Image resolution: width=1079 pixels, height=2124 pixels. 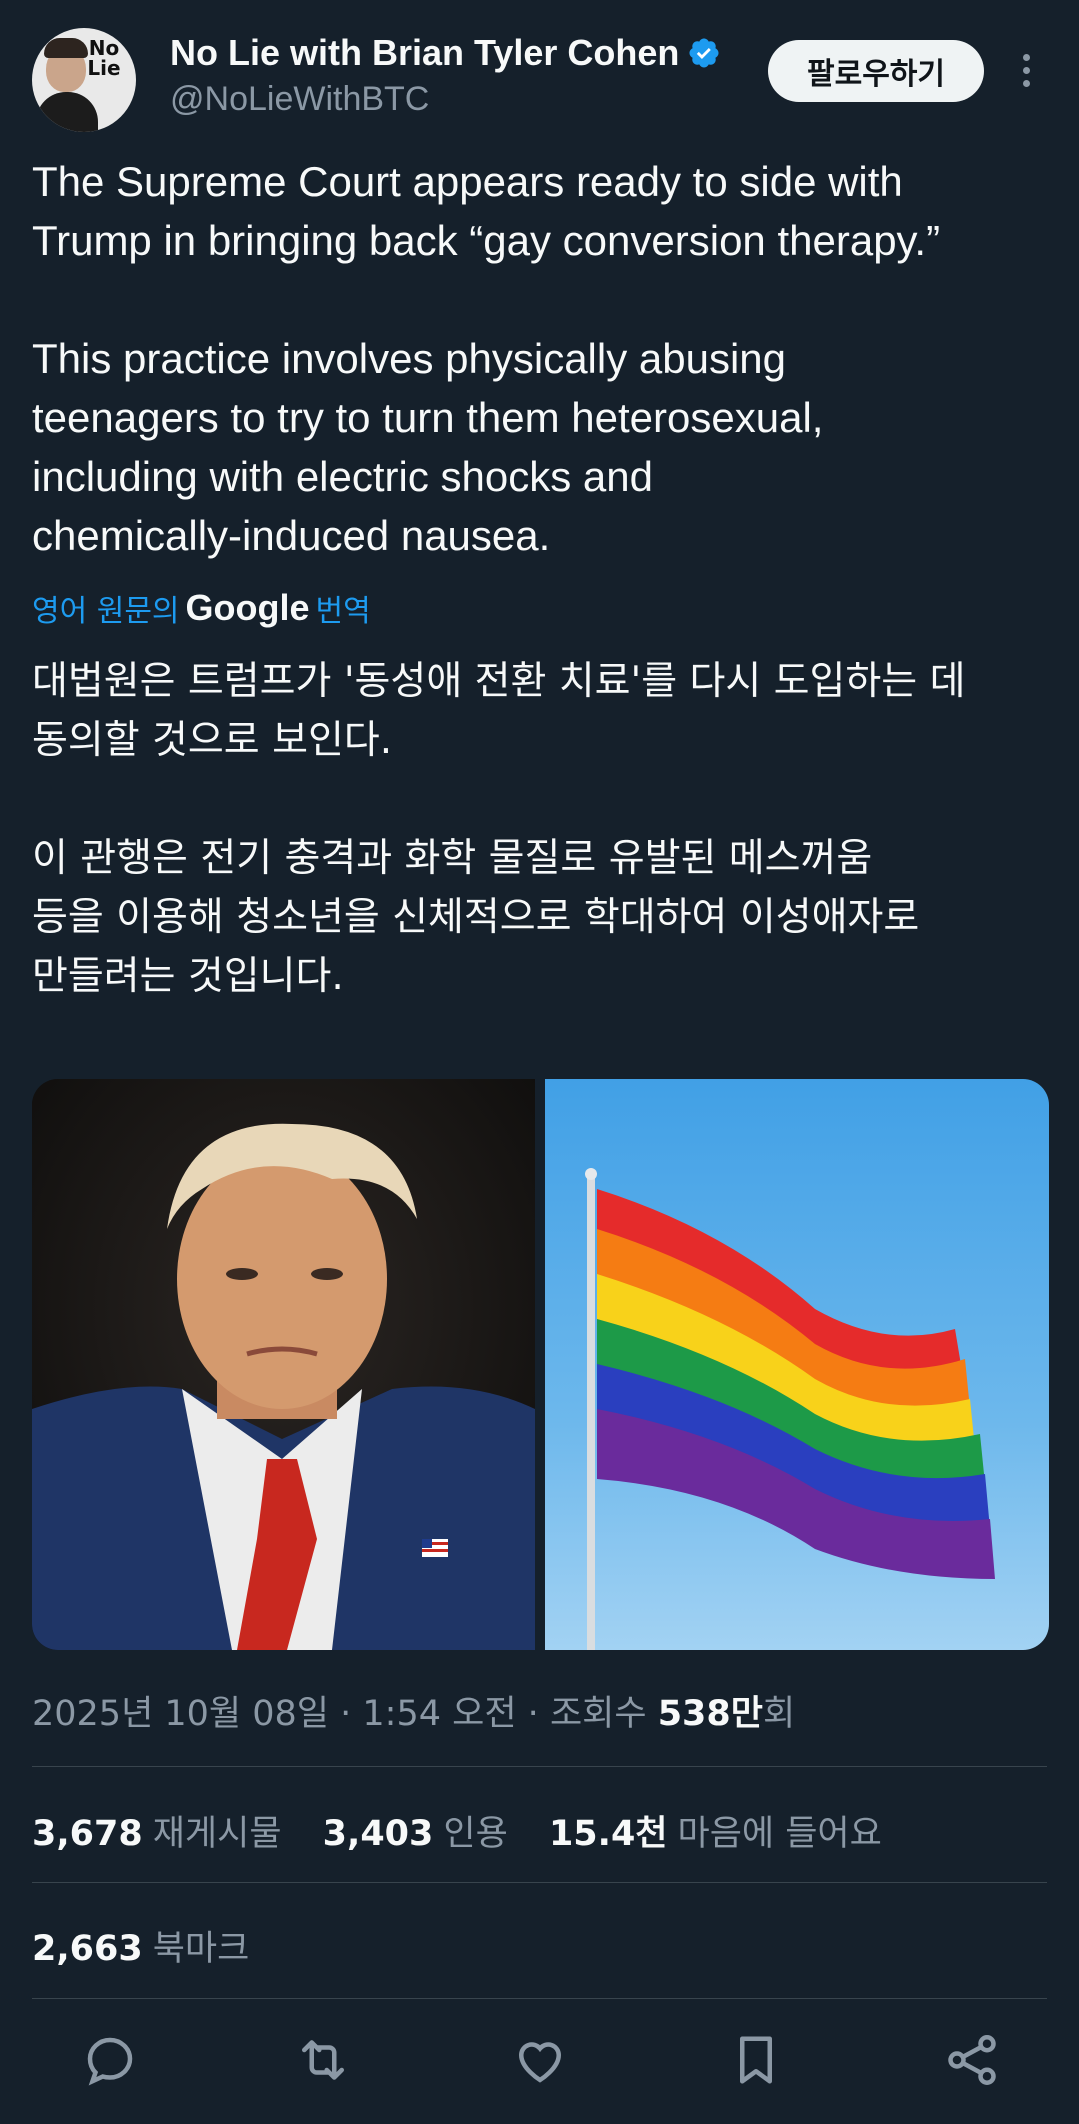 I want to click on display-name: No Lie with Brian Tyler Cohen, so click(x=425, y=52).